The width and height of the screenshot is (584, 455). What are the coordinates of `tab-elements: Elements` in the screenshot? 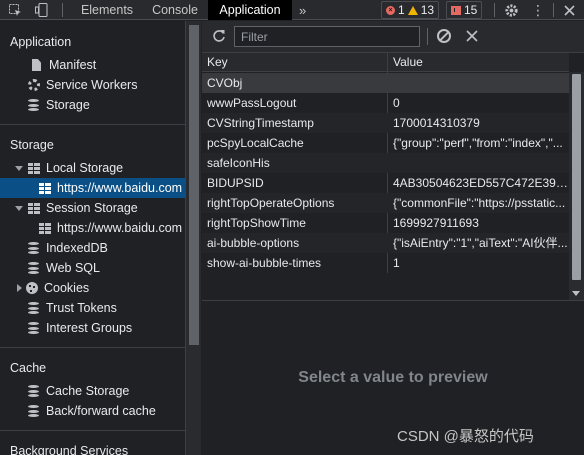 It's located at (107, 10).